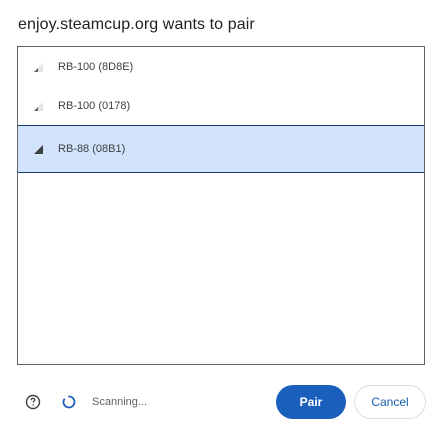  What do you see at coordinates (311, 402) in the screenshot?
I see `pair-button: Pair` at bounding box center [311, 402].